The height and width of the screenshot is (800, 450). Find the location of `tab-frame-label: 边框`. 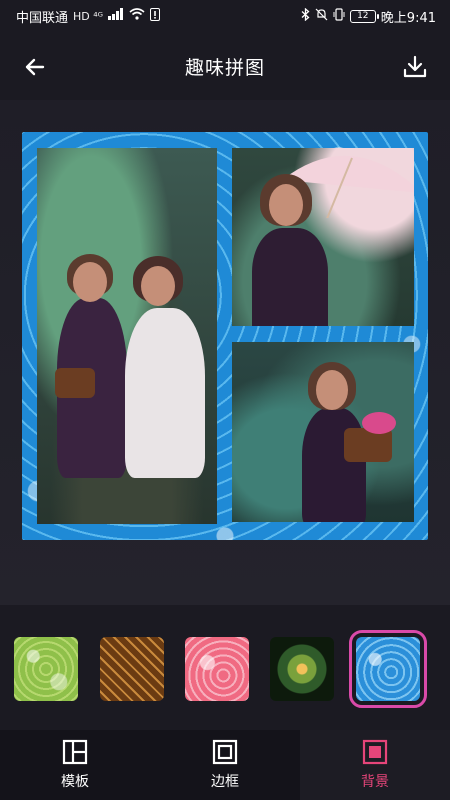

tab-frame-label: 边框 is located at coordinates (225, 782).